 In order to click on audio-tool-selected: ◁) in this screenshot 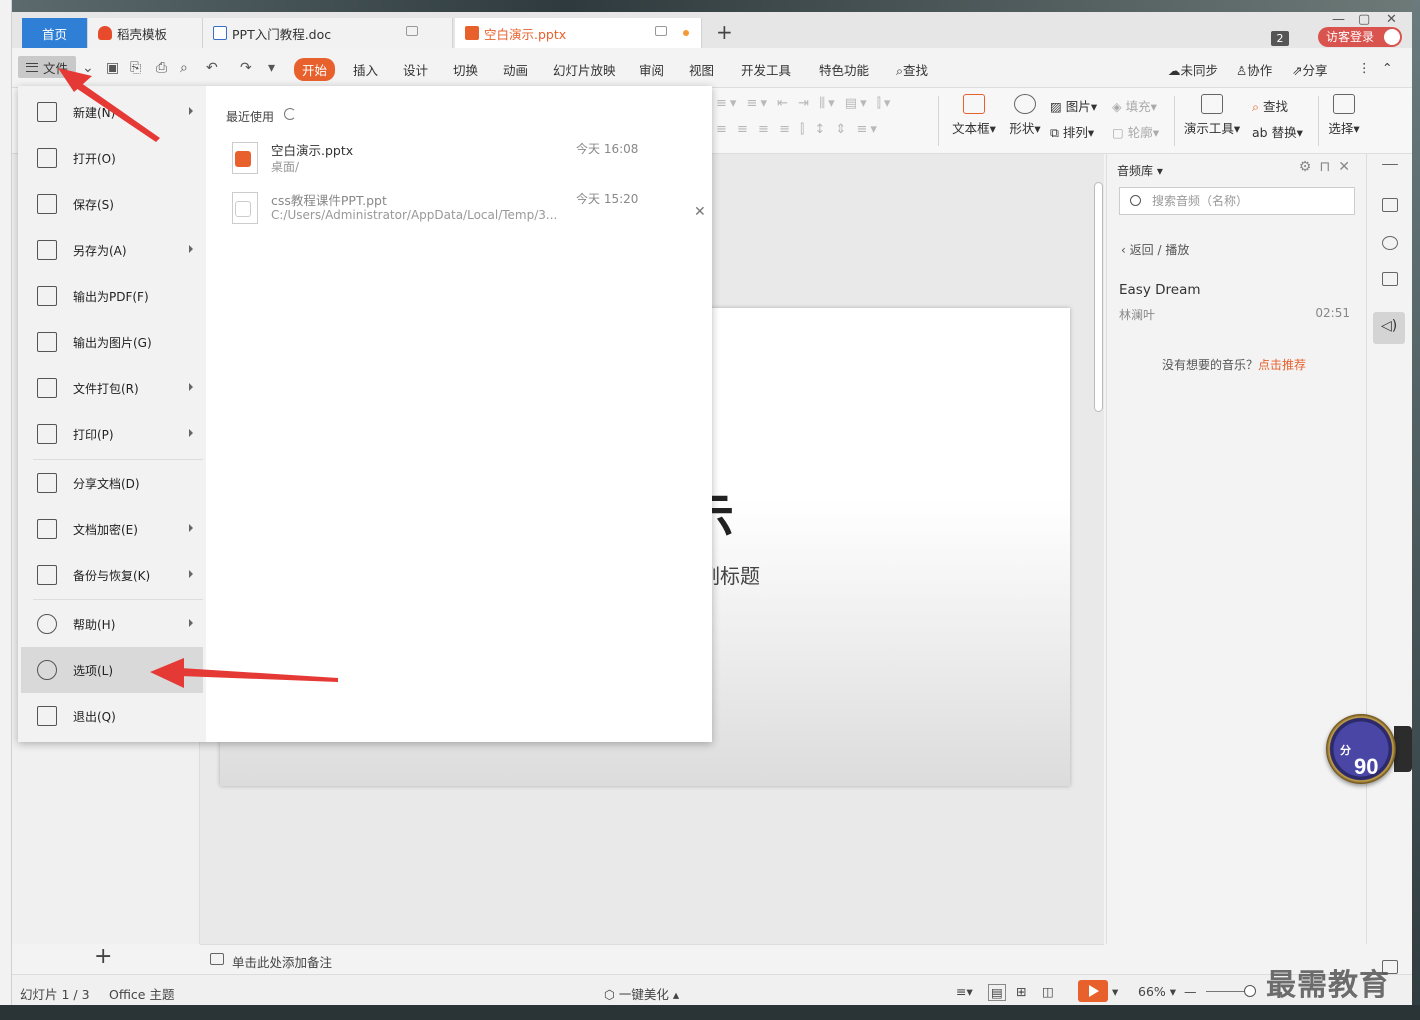, I will do `click(1389, 328)`.